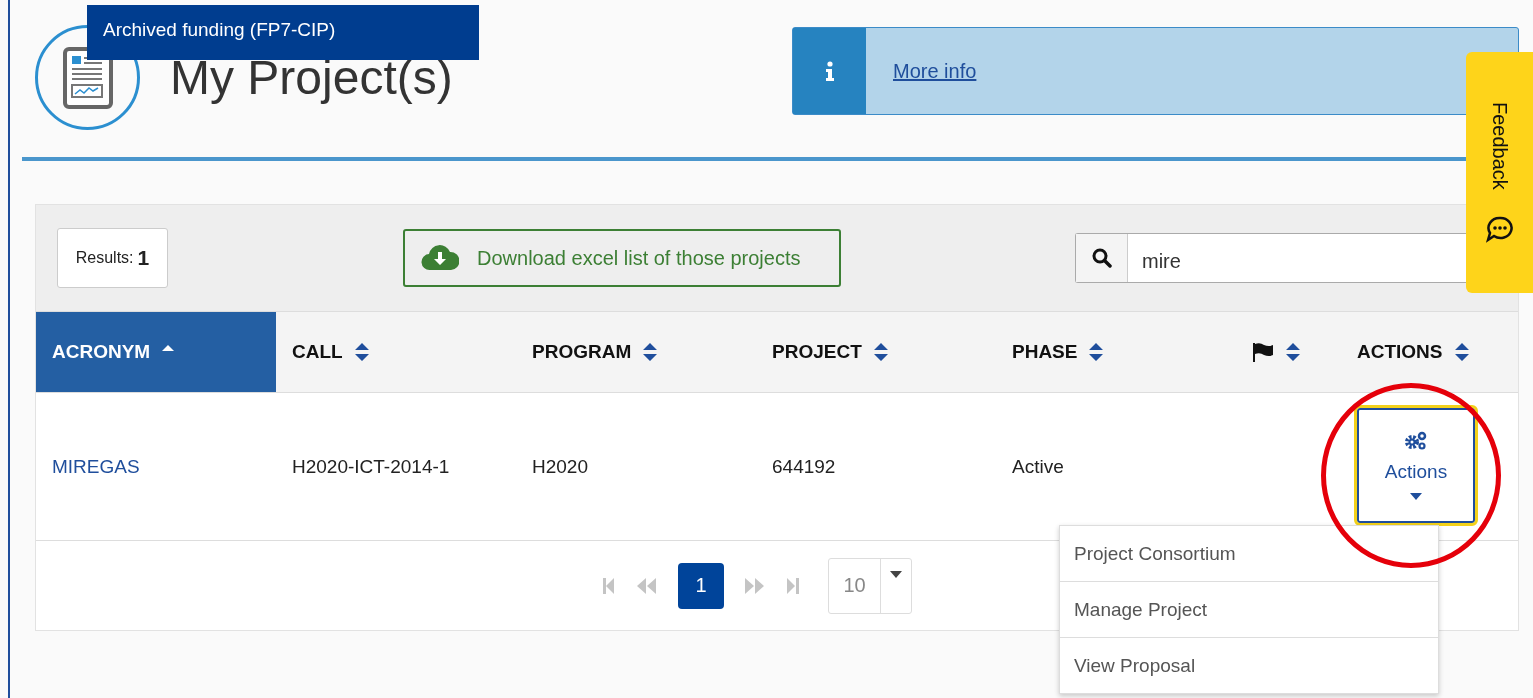 The image size is (1533, 698). I want to click on page-size-select: 10, so click(870, 585).